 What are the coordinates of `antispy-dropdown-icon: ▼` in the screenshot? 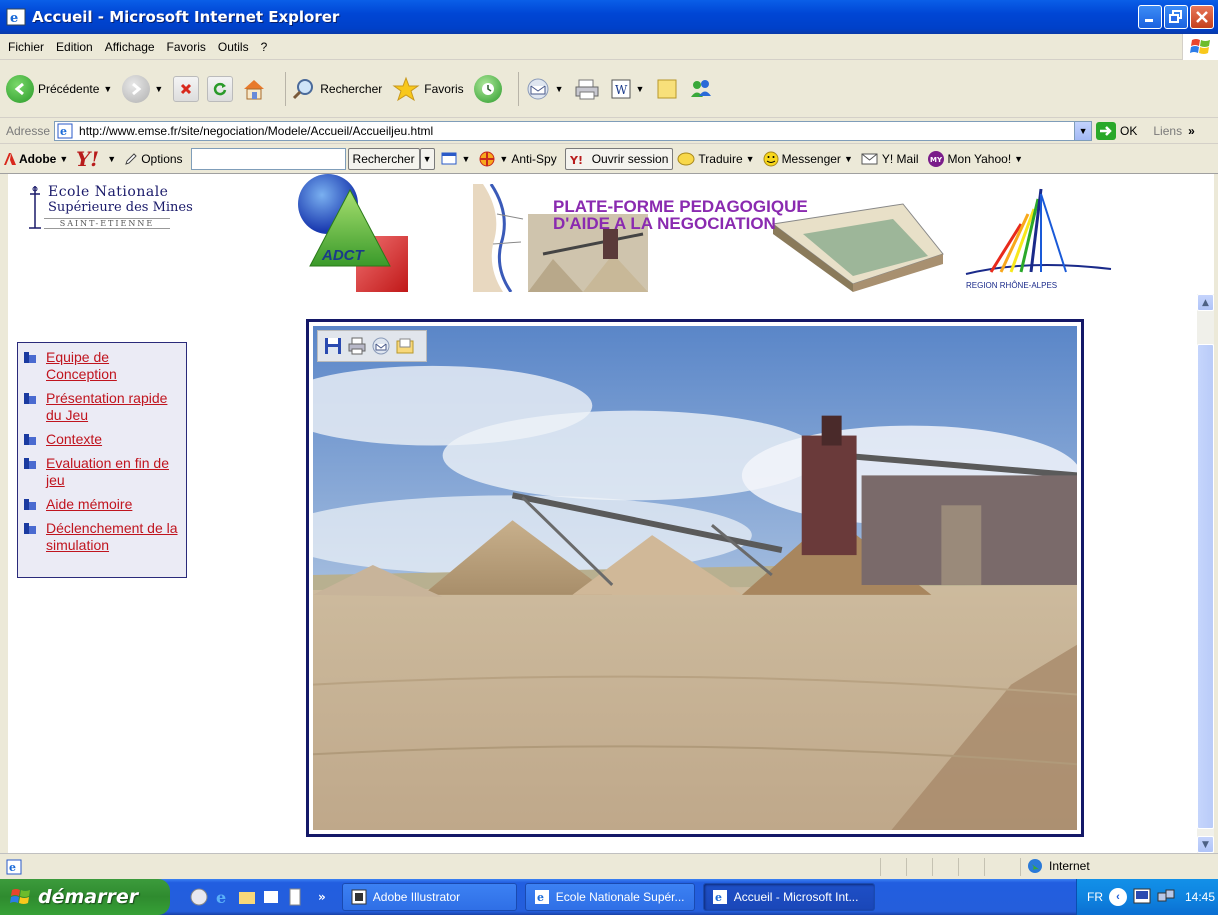 It's located at (503, 159).